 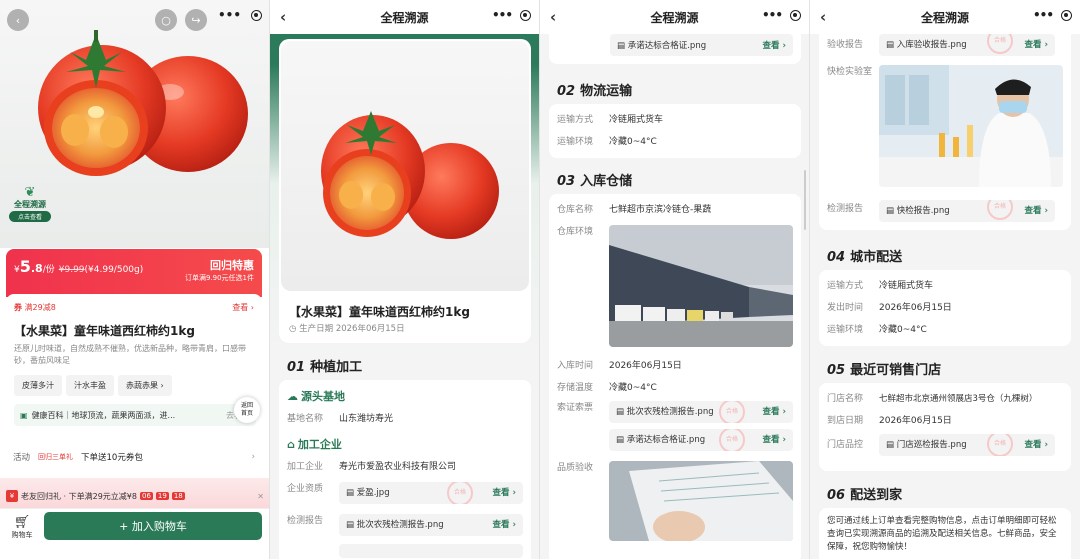 What do you see at coordinates (701, 501) in the screenshot?
I see `quality-photo` at bounding box center [701, 501].